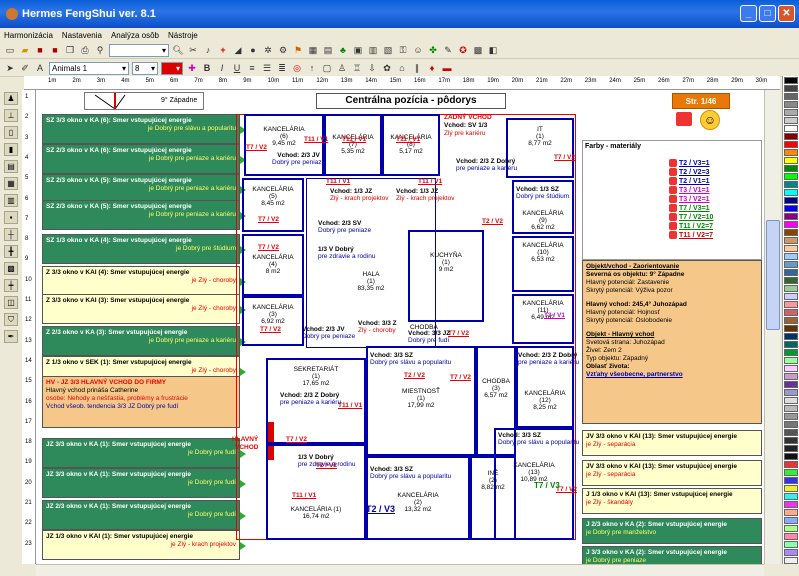  What do you see at coordinates (448, 50) in the screenshot?
I see `pin-icon: ✎` at bounding box center [448, 50].